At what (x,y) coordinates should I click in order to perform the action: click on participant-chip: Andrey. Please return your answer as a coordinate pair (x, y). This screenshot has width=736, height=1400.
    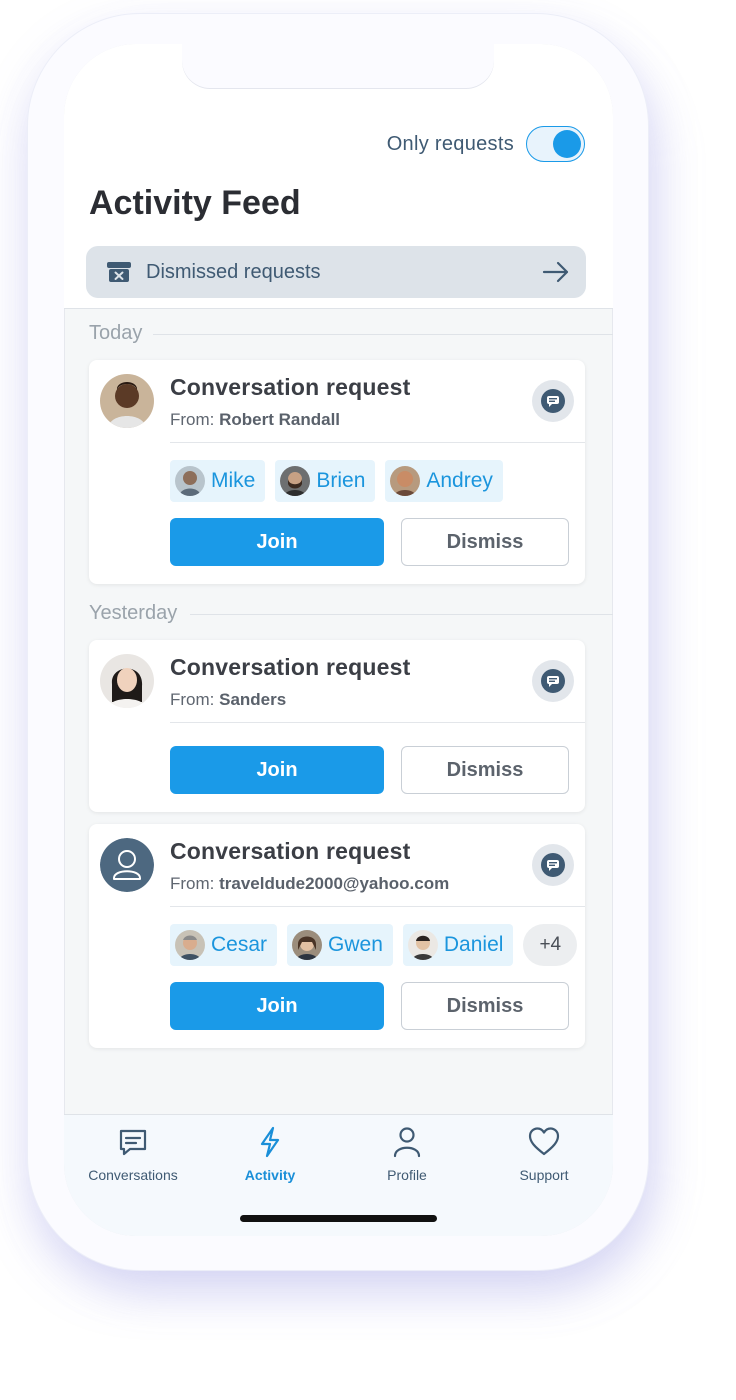
    Looking at the image, I should click on (444, 481).